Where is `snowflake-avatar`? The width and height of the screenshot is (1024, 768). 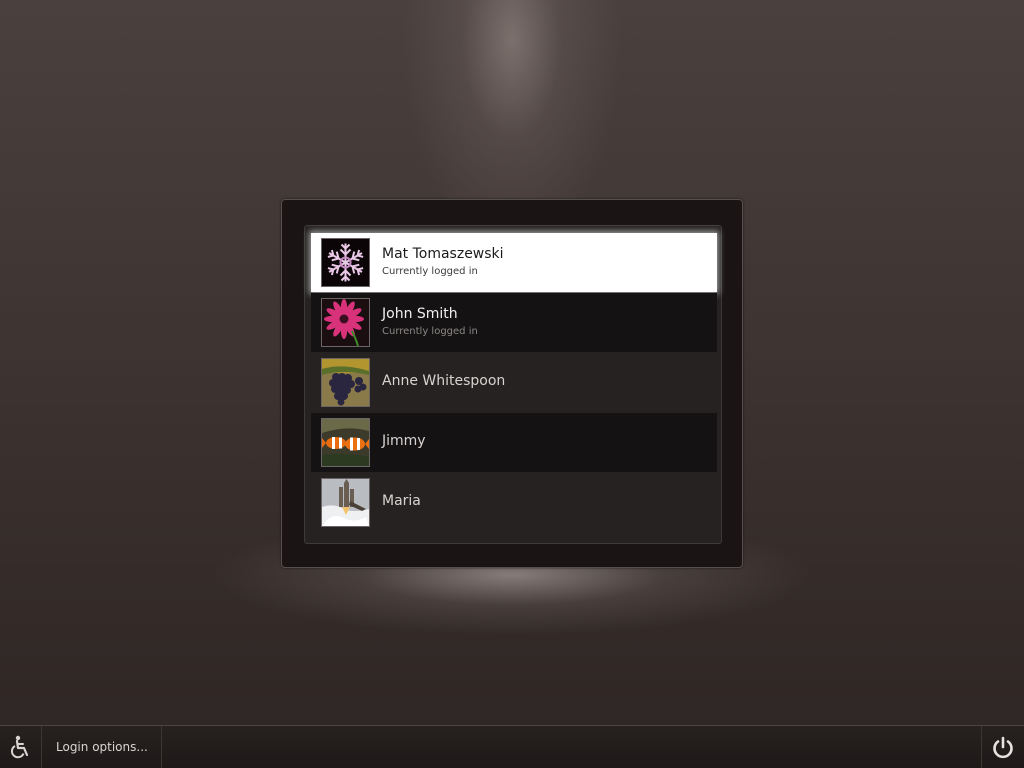
snowflake-avatar is located at coordinates (345, 262).